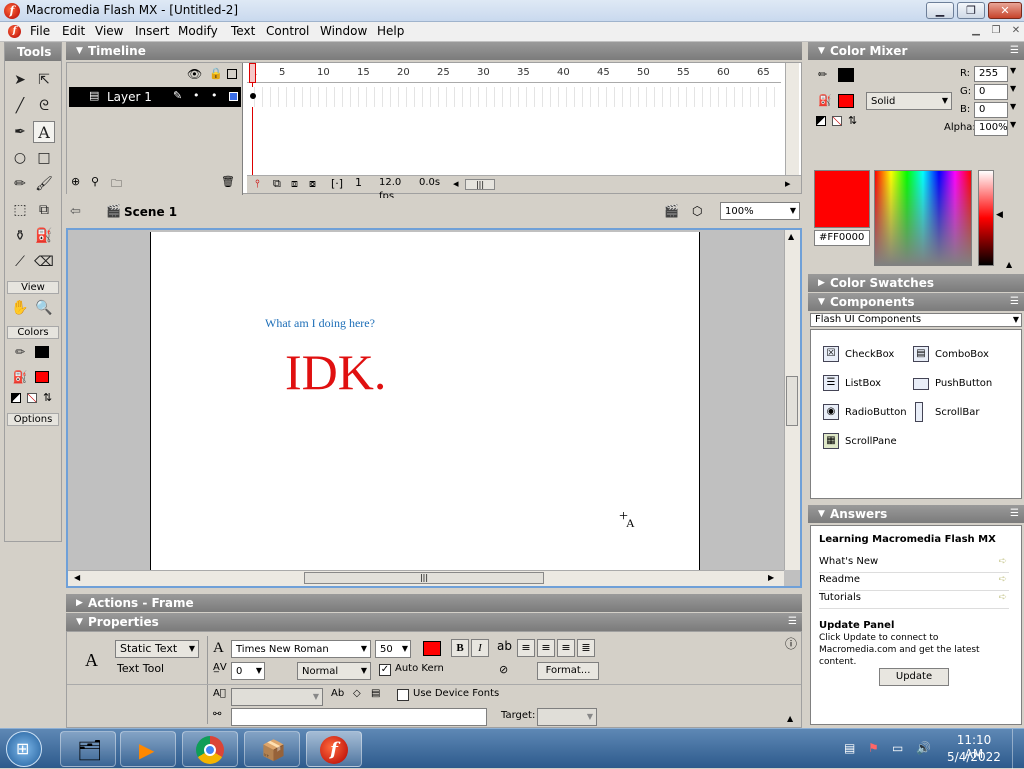 This screenshot has height=769, width=1024. Describe the element at coordinates (403, 695) in the screenshot. I see `device-fonts-checkbox` at that location.